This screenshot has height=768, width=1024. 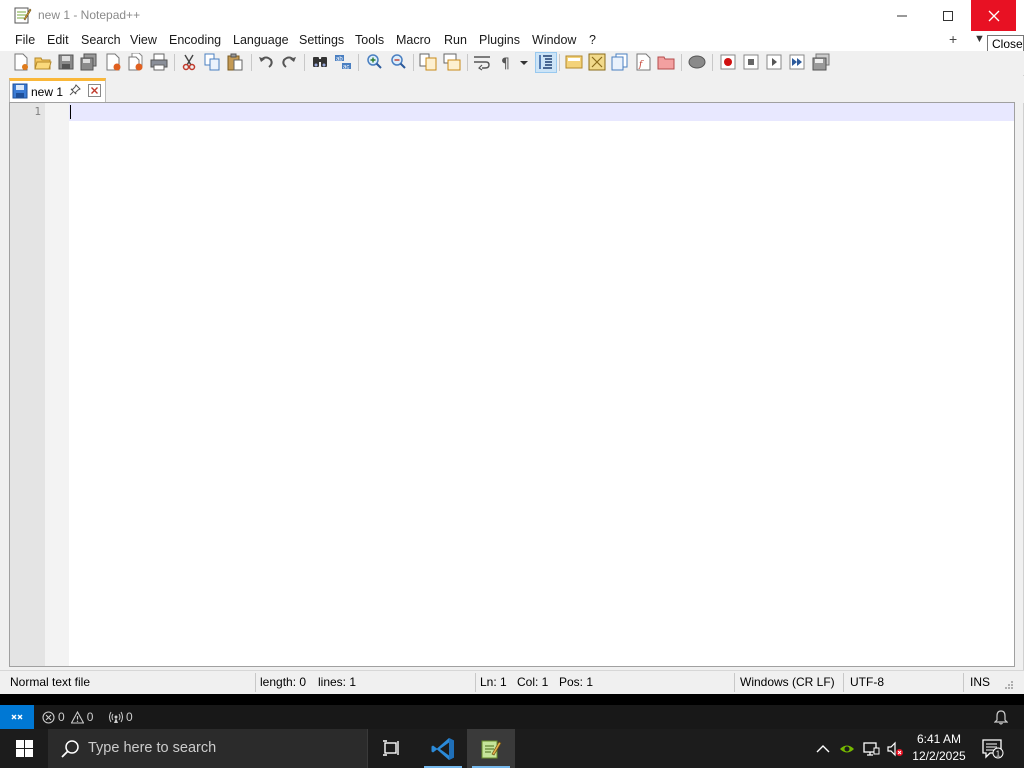 What do you see at coordinates (266, 62) in the screenshot?
I see `undo-icon` at bounding box center [266, 62].